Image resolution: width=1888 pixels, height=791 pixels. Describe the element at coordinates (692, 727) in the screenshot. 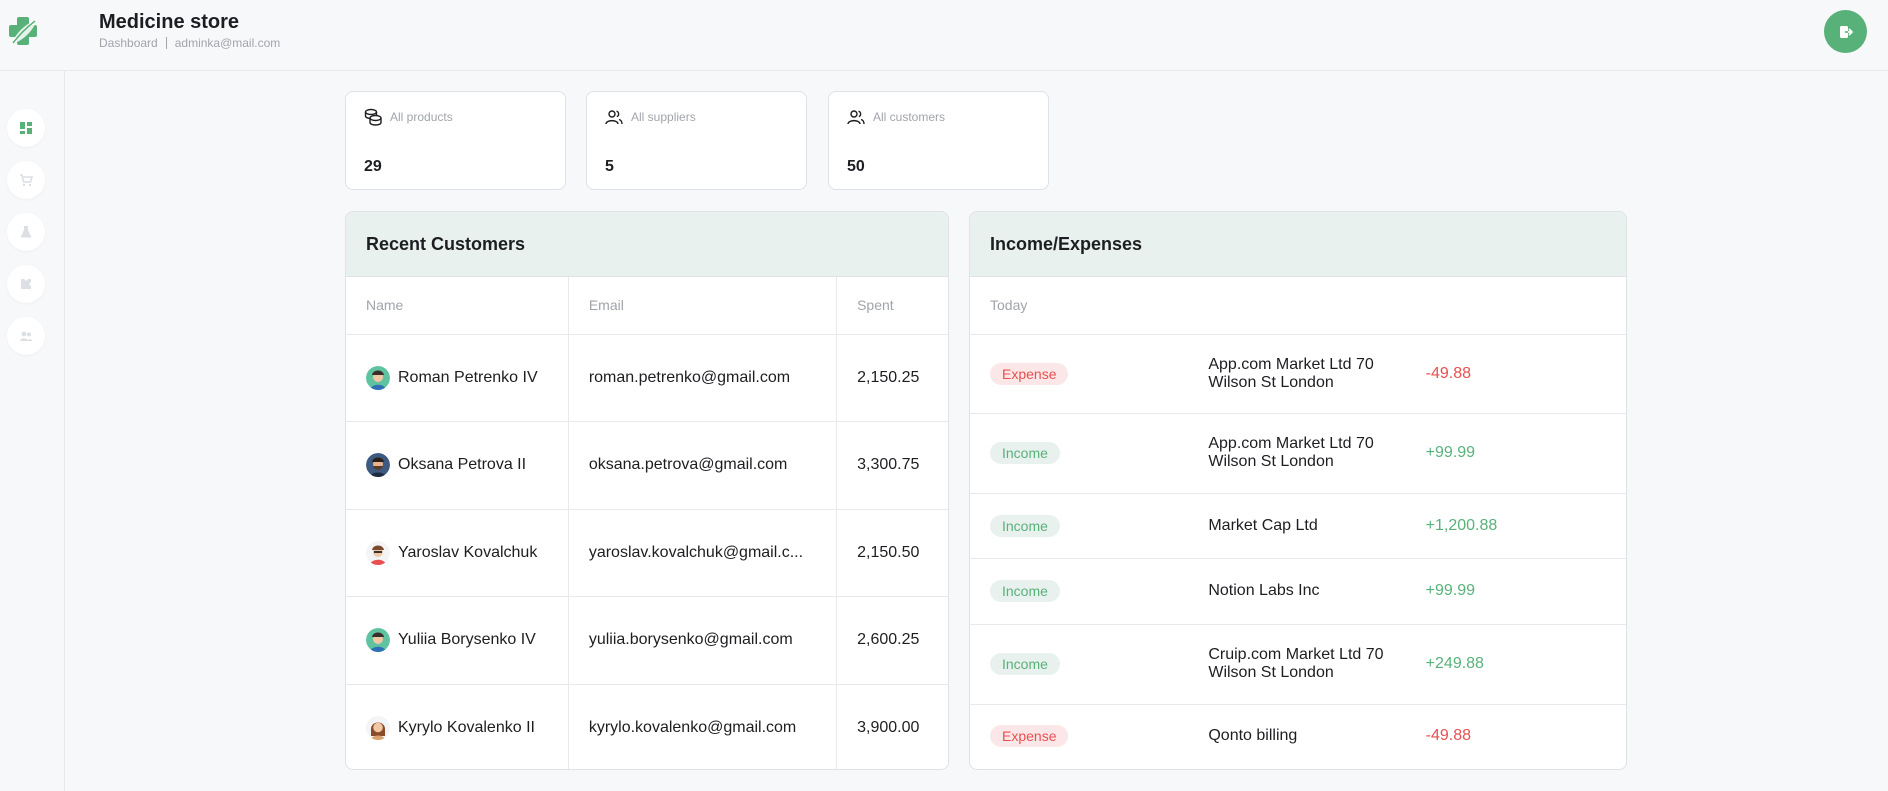

I see `customer-email: kyrylo.kovalenko@gmail.com` at that location.